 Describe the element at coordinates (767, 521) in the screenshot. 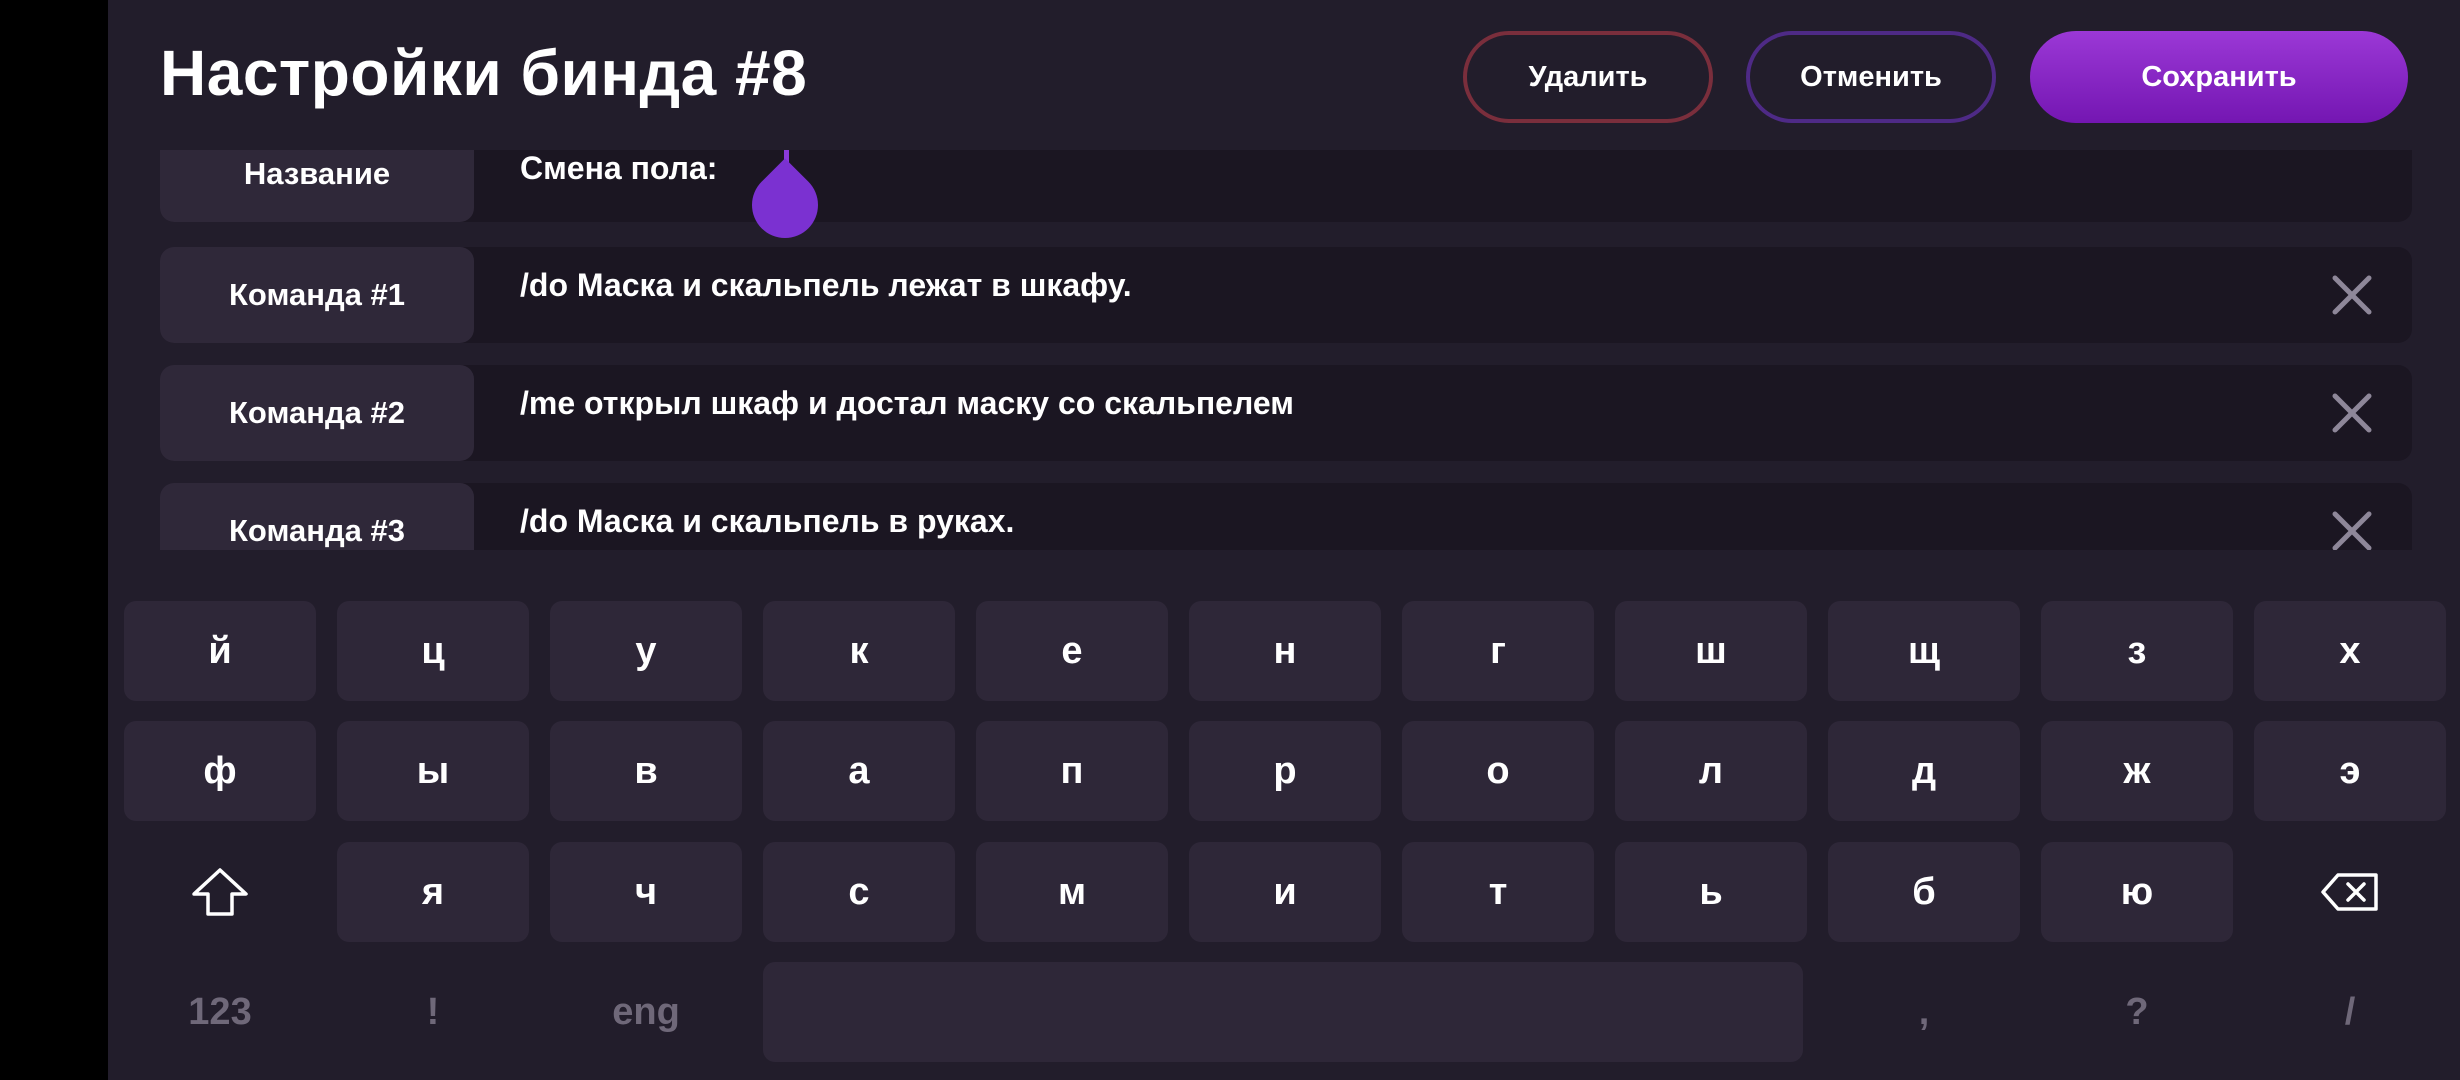

I see `command-3-input: /do Маска и скальпель в руках.` at that location.